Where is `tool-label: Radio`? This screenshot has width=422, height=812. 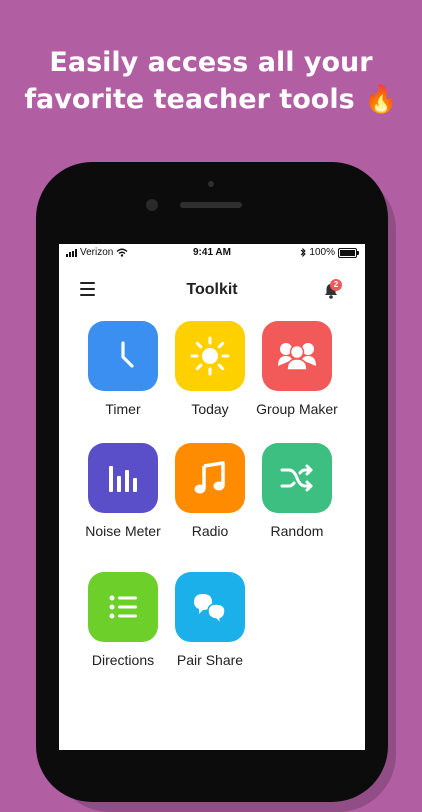
tool-label: Radio is located at coordinates (210, 531).